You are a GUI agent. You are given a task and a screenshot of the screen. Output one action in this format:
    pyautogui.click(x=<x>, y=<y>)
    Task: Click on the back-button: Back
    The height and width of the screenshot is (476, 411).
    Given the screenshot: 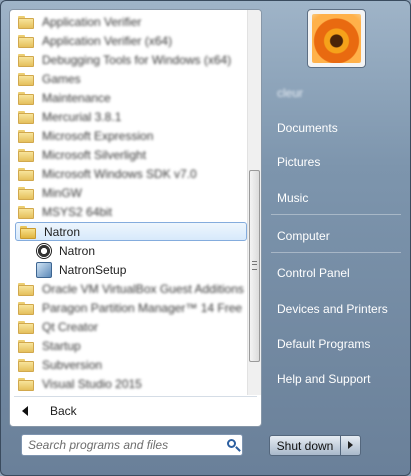 What is the action you would take?
    pyautogui.click(x=129, y=411)
    